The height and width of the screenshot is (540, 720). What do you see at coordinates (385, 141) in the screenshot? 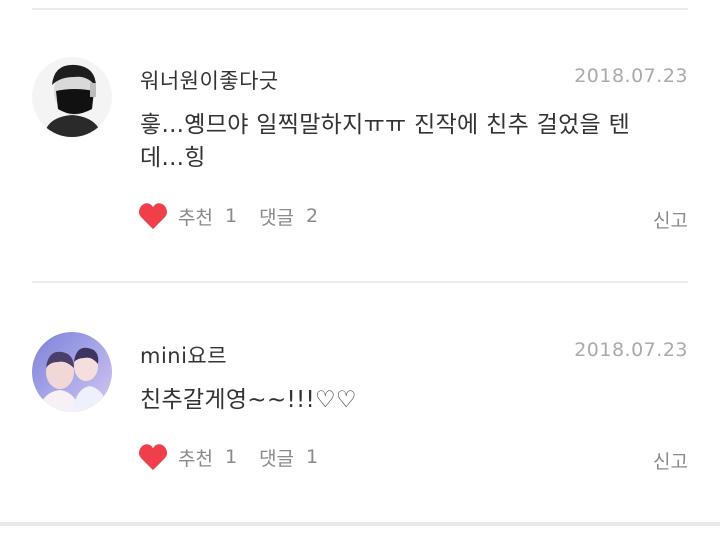
I see `comment-text: 흫...옝므야 일찍말하지ㅠㅠ 진작에 친추 걸었을 텐데...힝` at bounding box center [385, 141].